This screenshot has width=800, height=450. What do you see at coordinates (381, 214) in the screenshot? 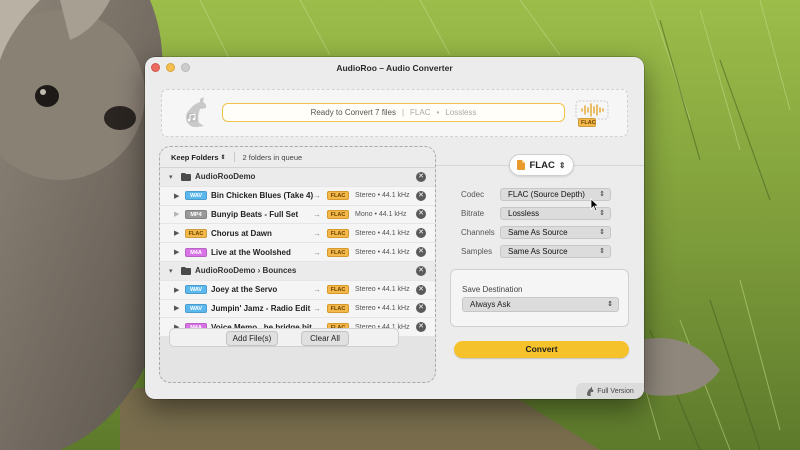
I see `file-meta: Mono • 44.1 kHz` at bounding box center [381, 214].